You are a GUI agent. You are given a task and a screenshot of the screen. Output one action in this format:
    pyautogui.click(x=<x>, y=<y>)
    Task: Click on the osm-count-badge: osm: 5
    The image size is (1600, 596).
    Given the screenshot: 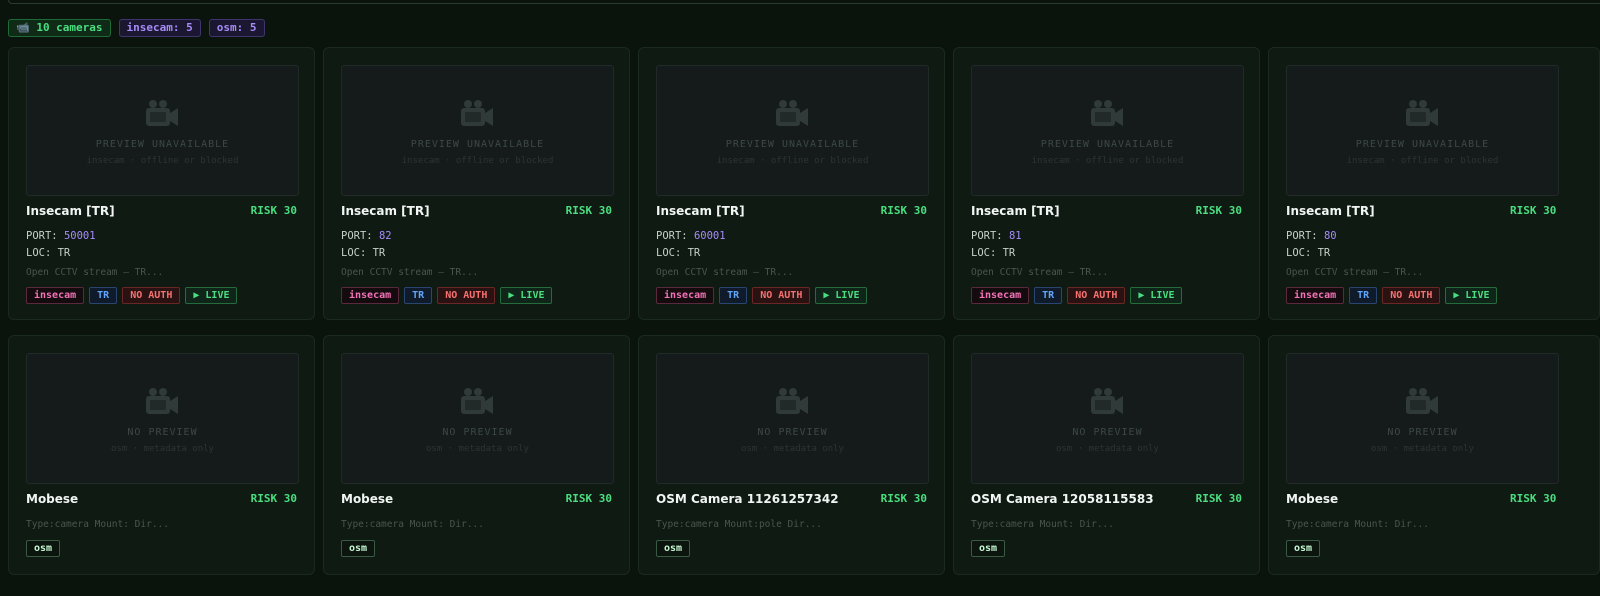 What is the action you would take?
    pyautogui.click(x=236, y=28)
    